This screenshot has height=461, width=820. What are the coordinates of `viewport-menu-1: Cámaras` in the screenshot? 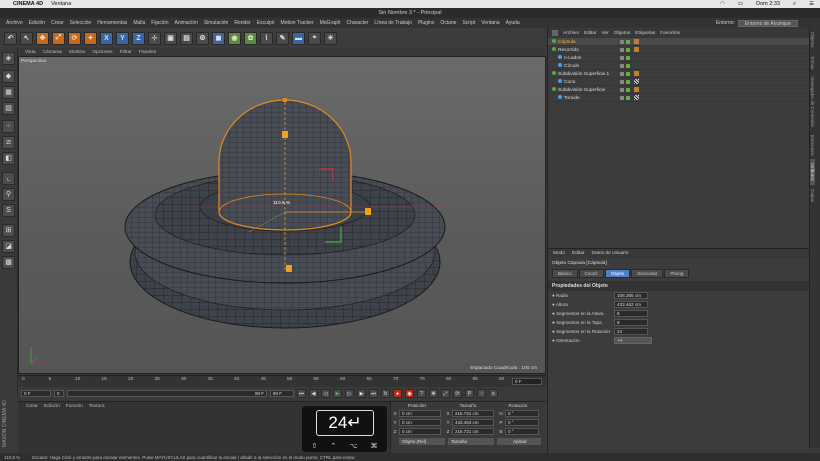 It's located at (52, 52).